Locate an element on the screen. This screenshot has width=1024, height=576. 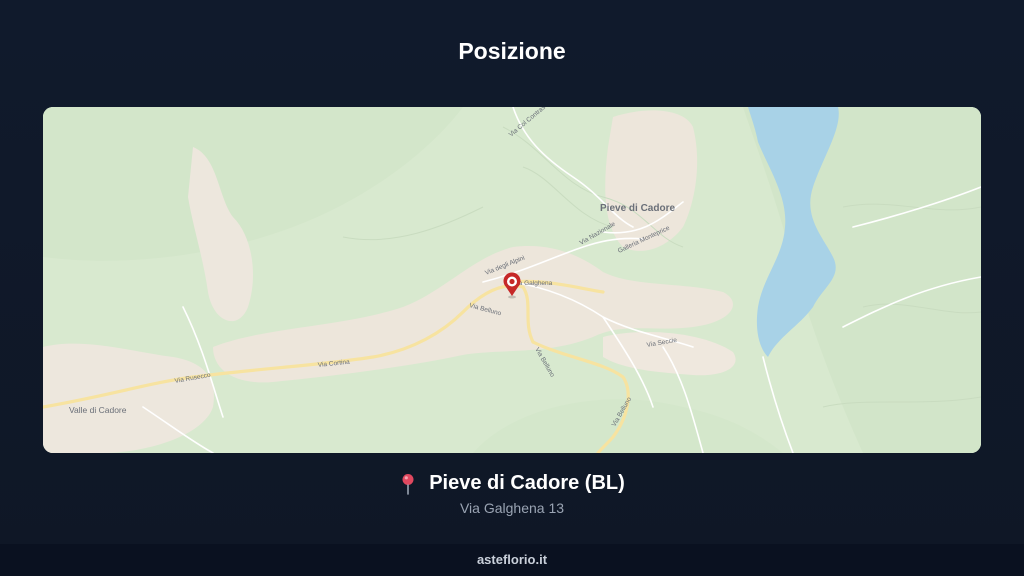
map-label-valle: Valle di Cadore is located at coordinates (98, 410).